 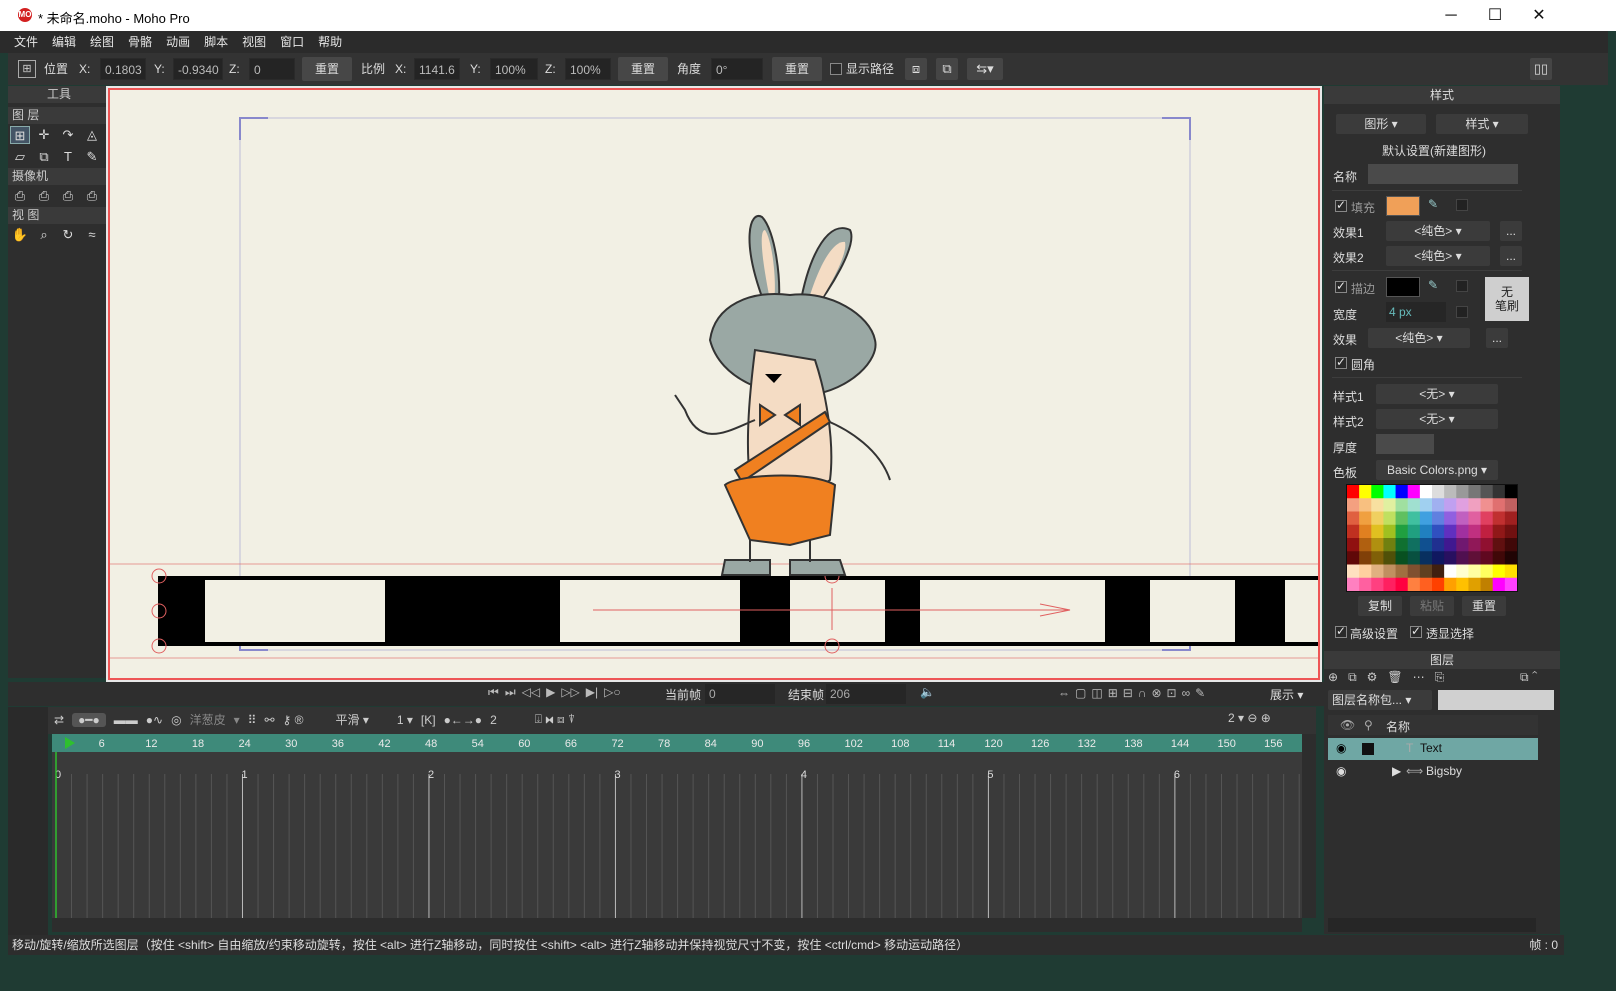 What do you see at coordinates (44, 135) in the screenshot?
I see `set-origin-tool: ✛` at bounding box center [44, 135].